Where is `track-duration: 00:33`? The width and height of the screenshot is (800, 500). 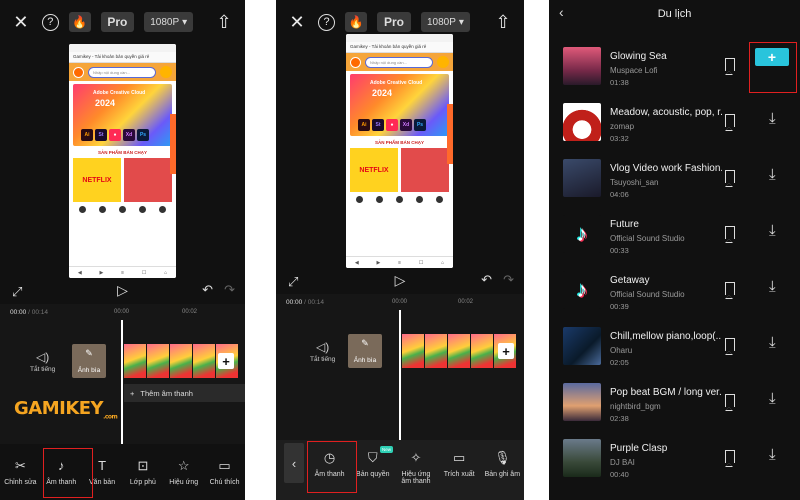
track-duration: 00:33 is located at coordinates (619, 250).